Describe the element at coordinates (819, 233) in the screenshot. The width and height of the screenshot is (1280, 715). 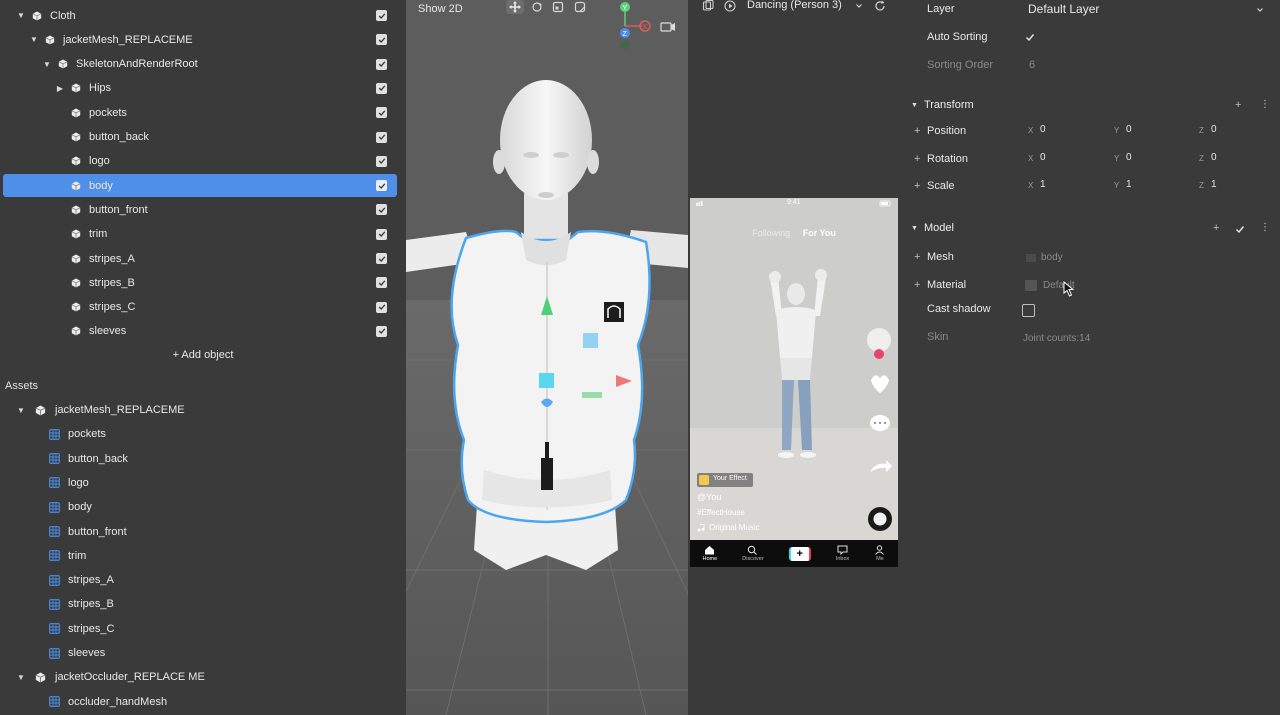
I see `tab-for-you: For You` at that location.